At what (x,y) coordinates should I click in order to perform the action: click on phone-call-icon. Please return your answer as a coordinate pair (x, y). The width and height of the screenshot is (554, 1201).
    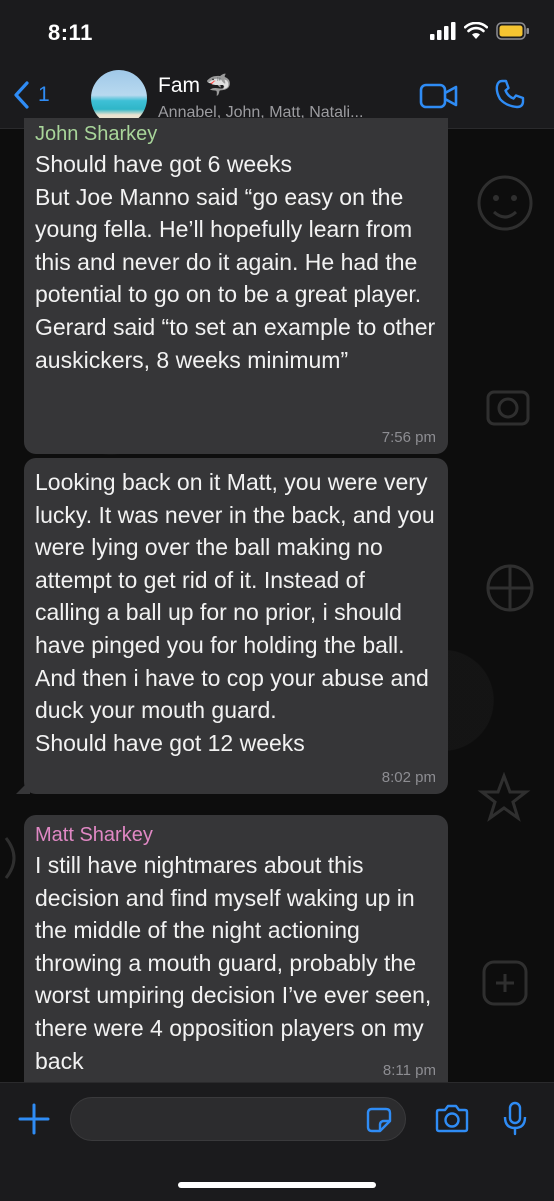
    Looking at the image, I should click on (510, 94).